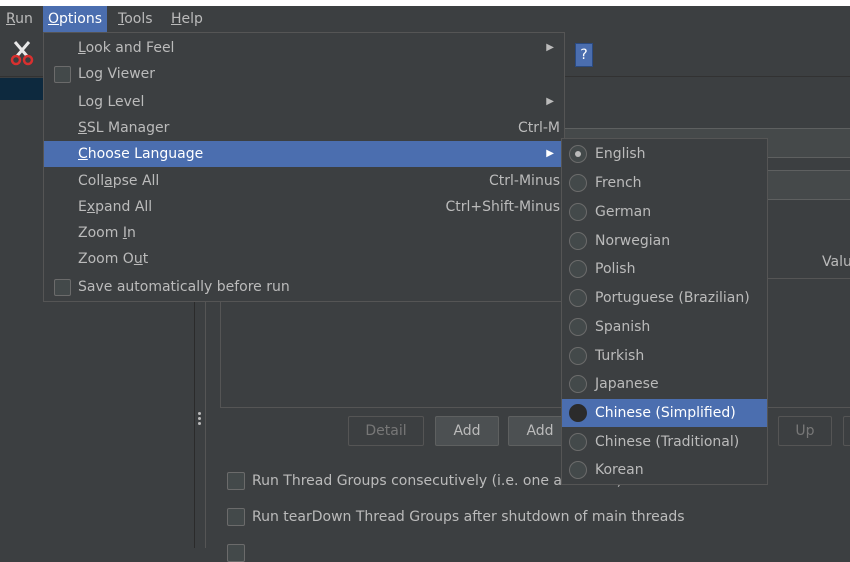 This screenshot has width=850, height=562. I want to click on look-and-feel-mnemonic: L, so click(82, 48).